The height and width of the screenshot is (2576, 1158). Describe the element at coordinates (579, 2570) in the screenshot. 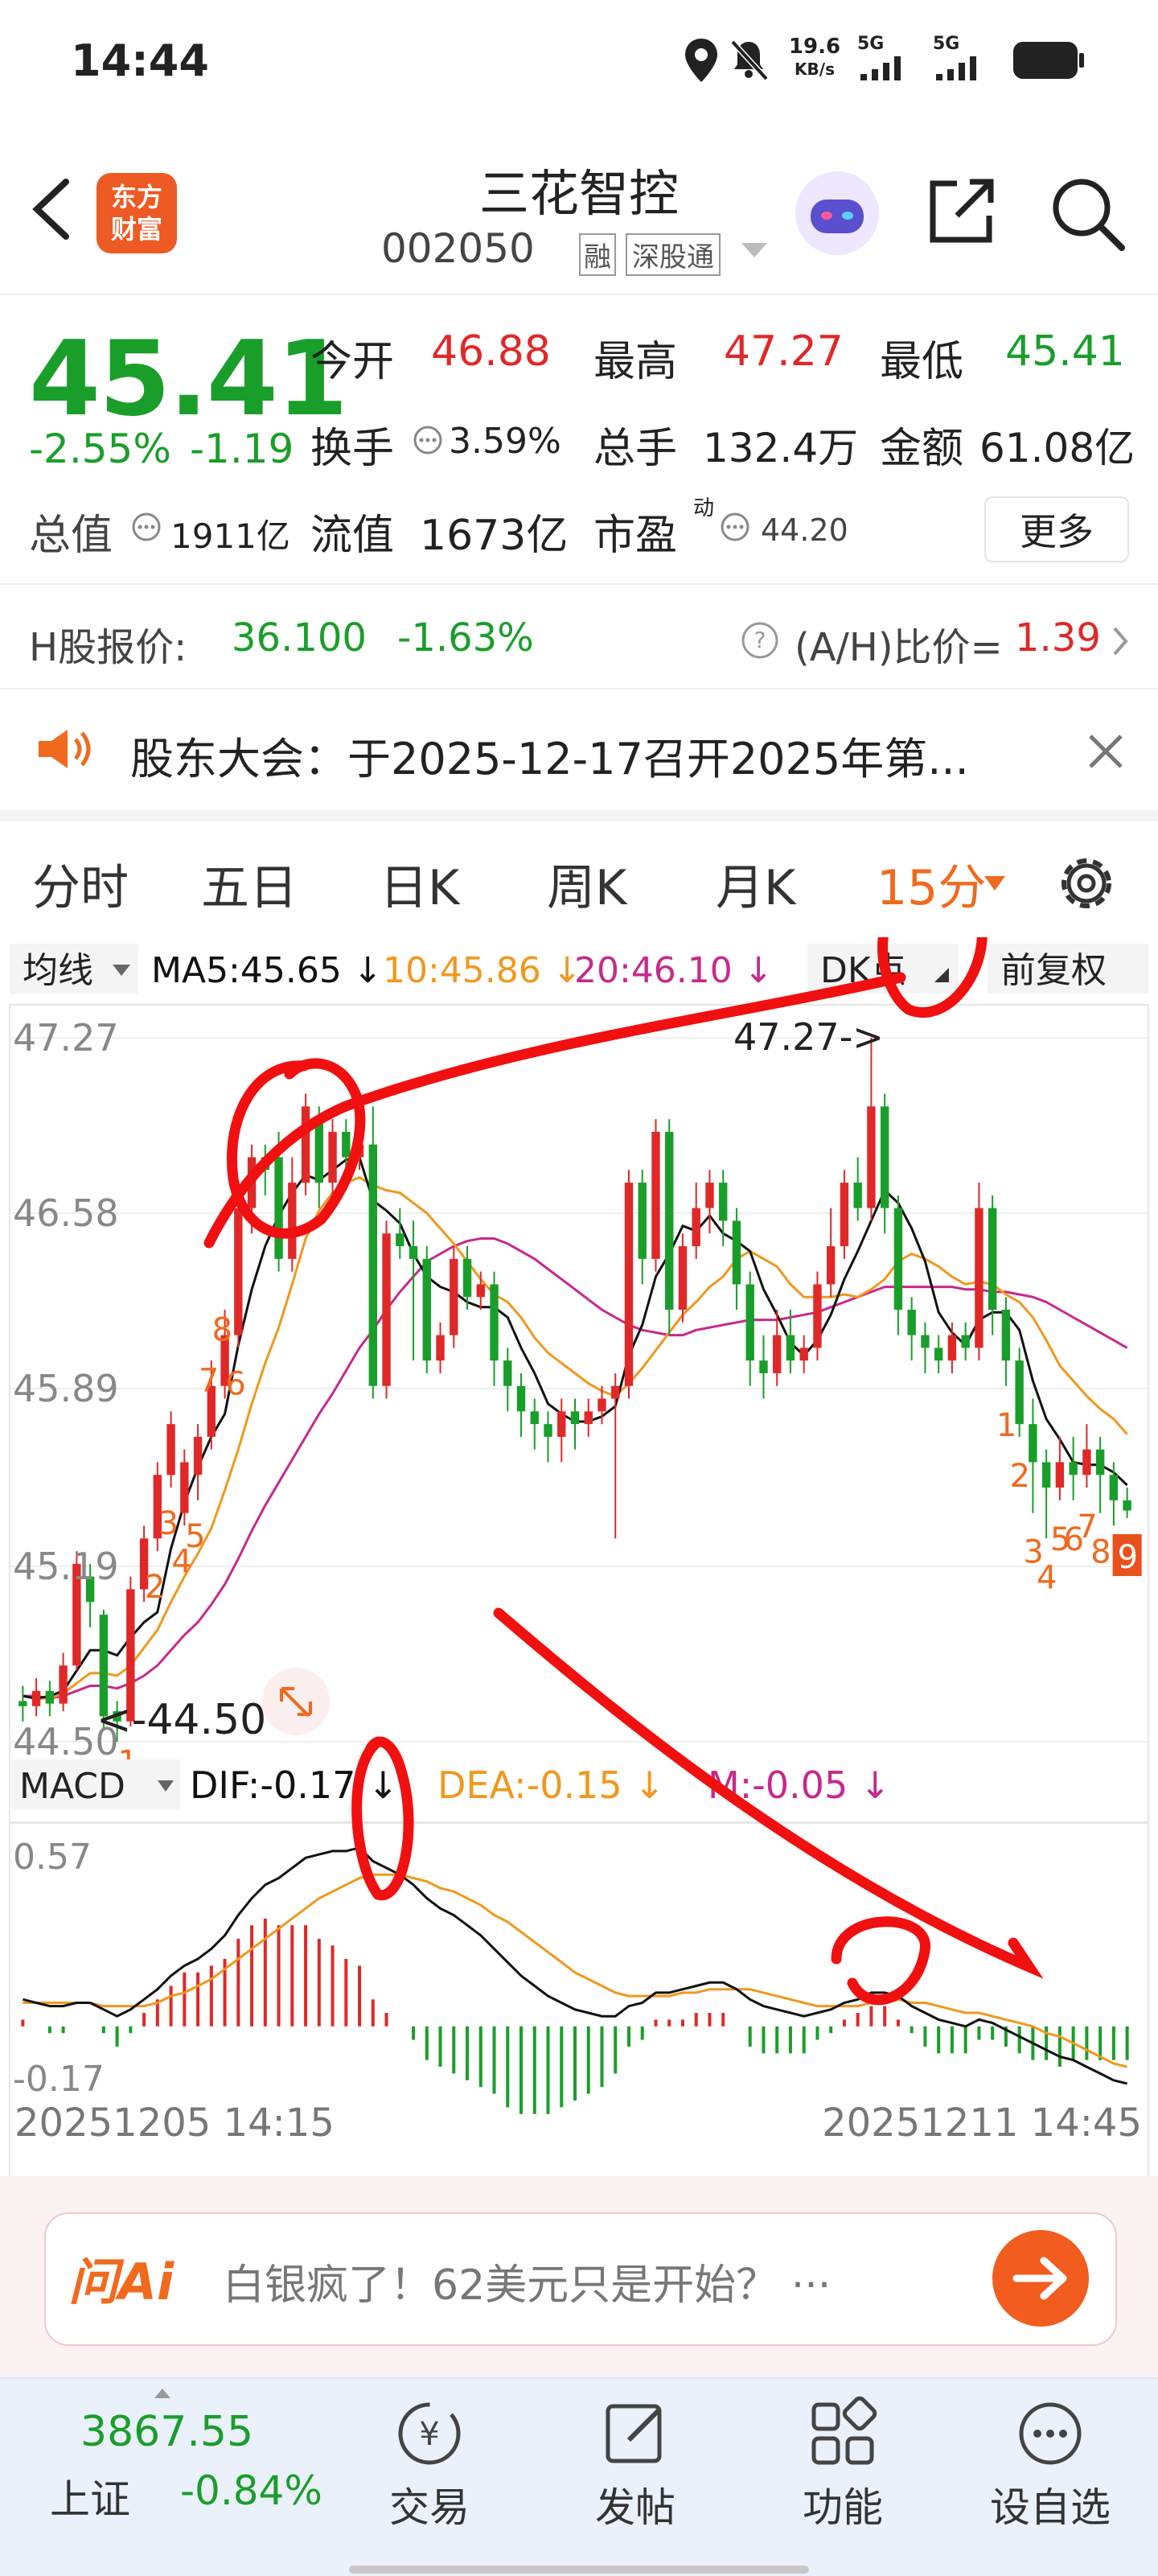

I see `home-indicator` at that location.